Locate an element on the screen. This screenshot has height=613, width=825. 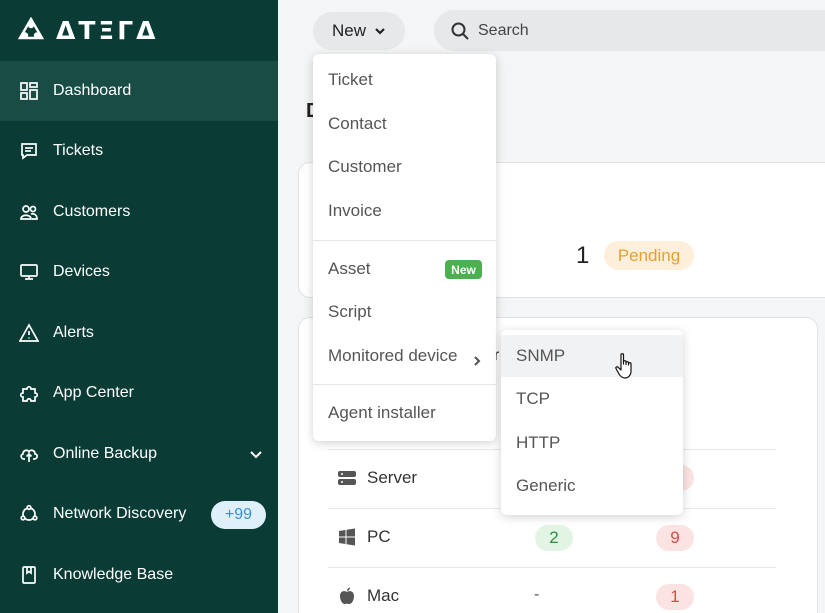
menu-item-script: Script is located at coordinates (404, 312).